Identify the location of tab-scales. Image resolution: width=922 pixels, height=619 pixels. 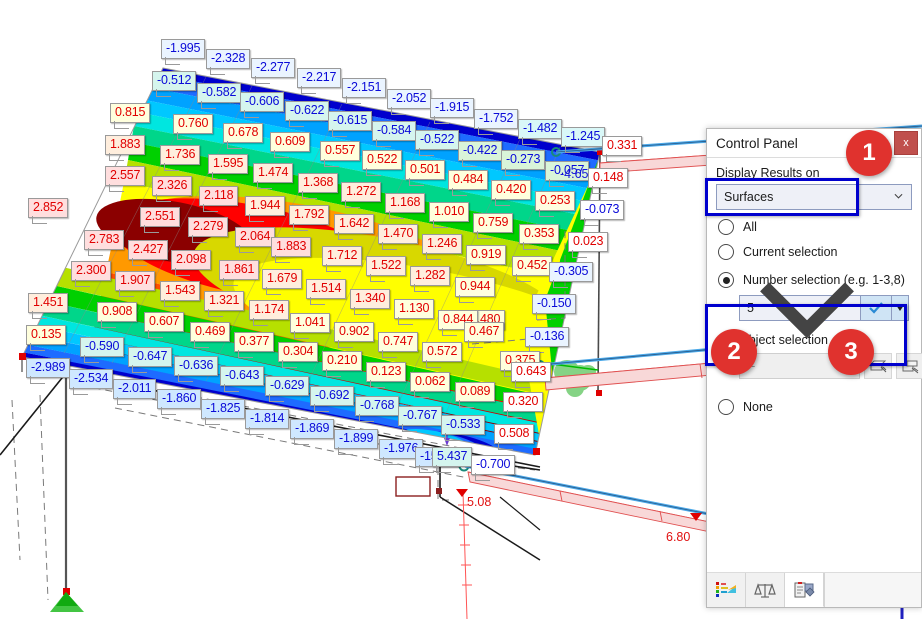
(765, 590).